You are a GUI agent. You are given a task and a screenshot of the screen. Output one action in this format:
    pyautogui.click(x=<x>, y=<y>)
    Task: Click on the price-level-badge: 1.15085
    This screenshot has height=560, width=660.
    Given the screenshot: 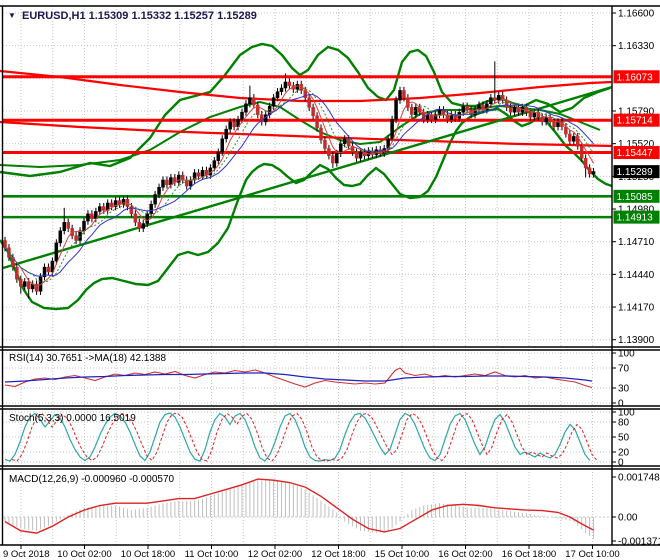 What is the action you would take?
    pyautogui.click(x=636, y=196)
    